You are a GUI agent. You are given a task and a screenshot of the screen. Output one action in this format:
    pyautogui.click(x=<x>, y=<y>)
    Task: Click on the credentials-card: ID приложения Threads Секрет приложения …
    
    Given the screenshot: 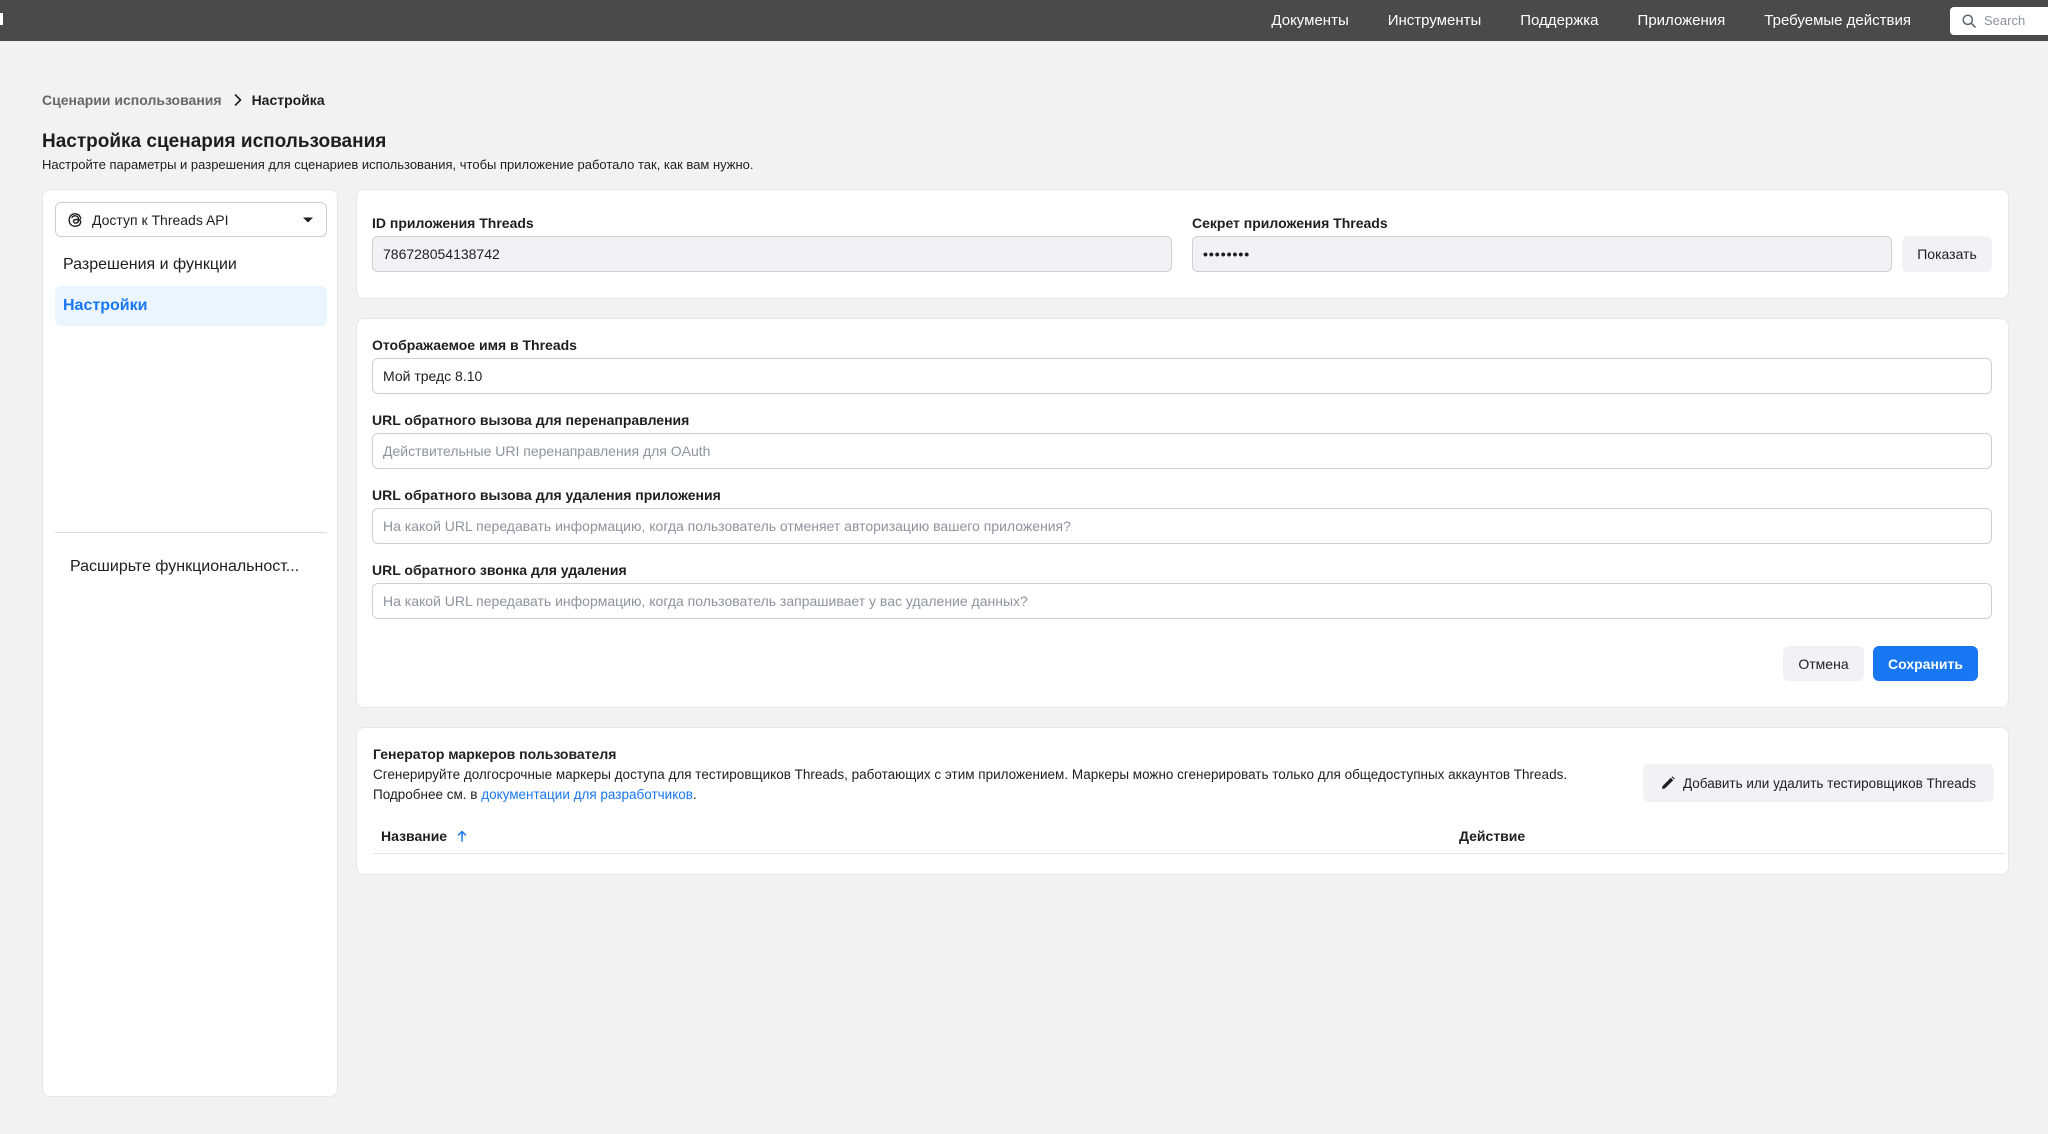 What is the action you would take?
    pyautogui.click(x=1182, y=244)
    